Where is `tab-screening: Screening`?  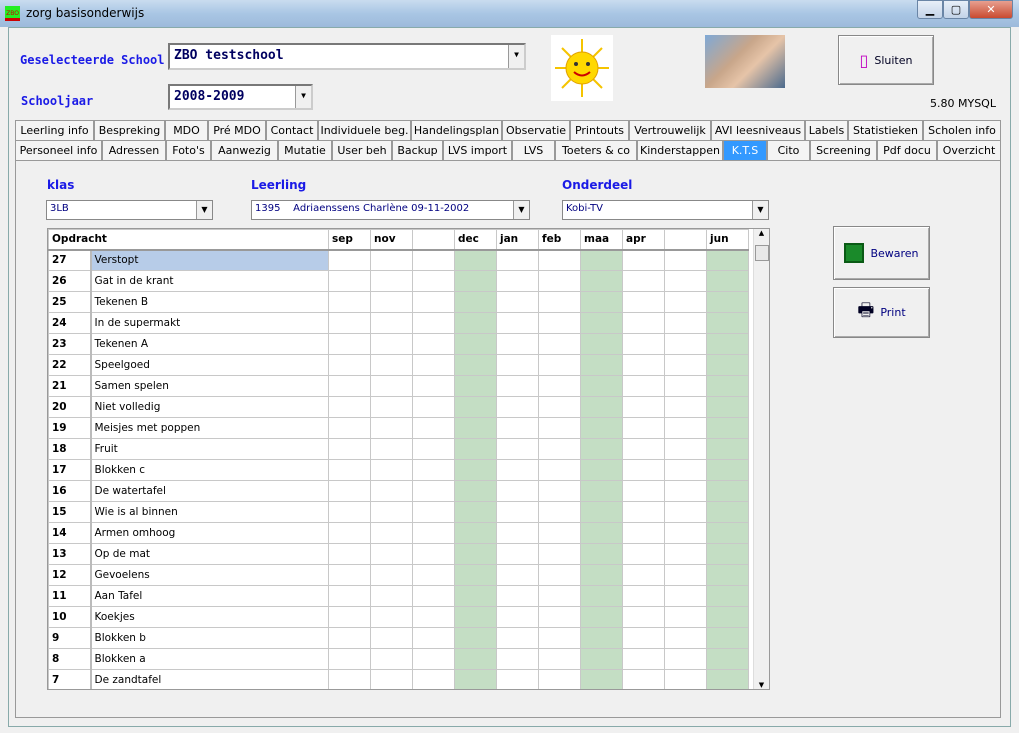
tab-screening: Screening is located at coordinates (843, 150).